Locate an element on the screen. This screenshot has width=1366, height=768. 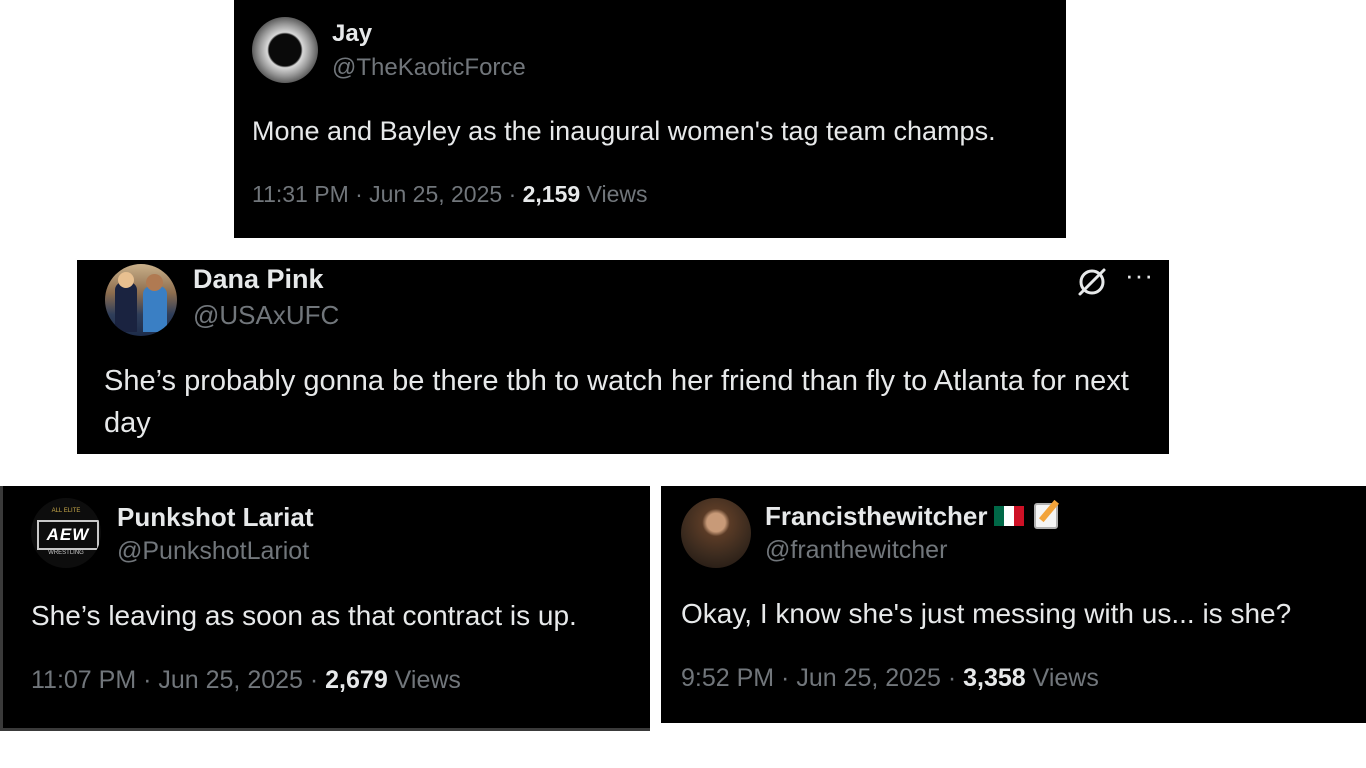
timestamp: 9:52 PM · Jun 25, 2025 · is located at coordinates (822, 678).